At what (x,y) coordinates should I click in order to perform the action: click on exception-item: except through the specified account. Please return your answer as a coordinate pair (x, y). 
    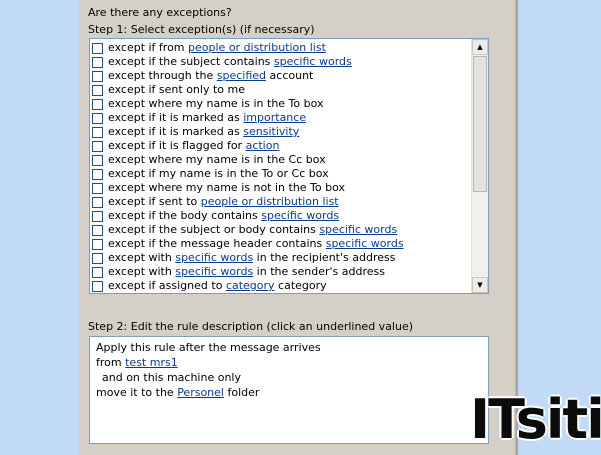
    Looking at the image, I should click on (281, 76).